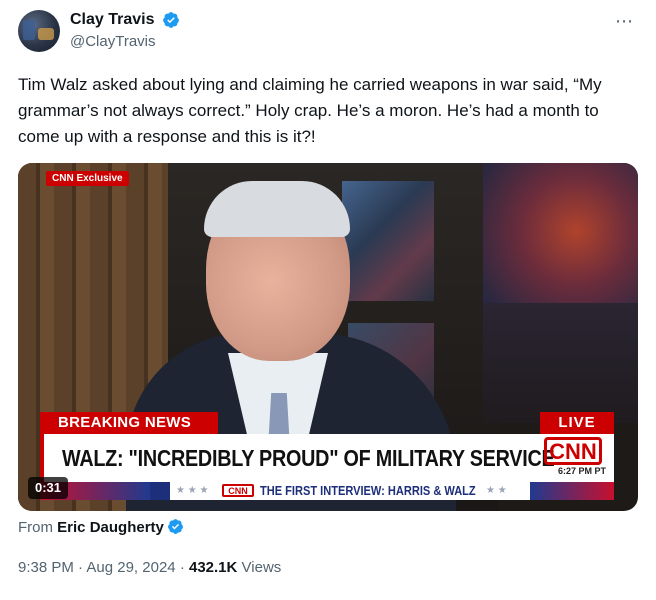 The width and height of the screenshot is (656, 600). What do you see at coordinates (560, 363) in the screenshot?
I see `video-background` at bounding box center [560, 363].